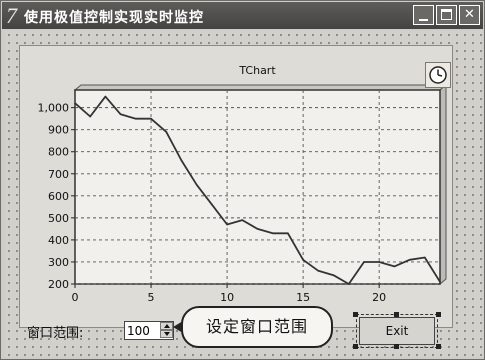 The width and height of the screenshot is (485, 360). I want to click on arrow-down-icon, so click(167, 334).